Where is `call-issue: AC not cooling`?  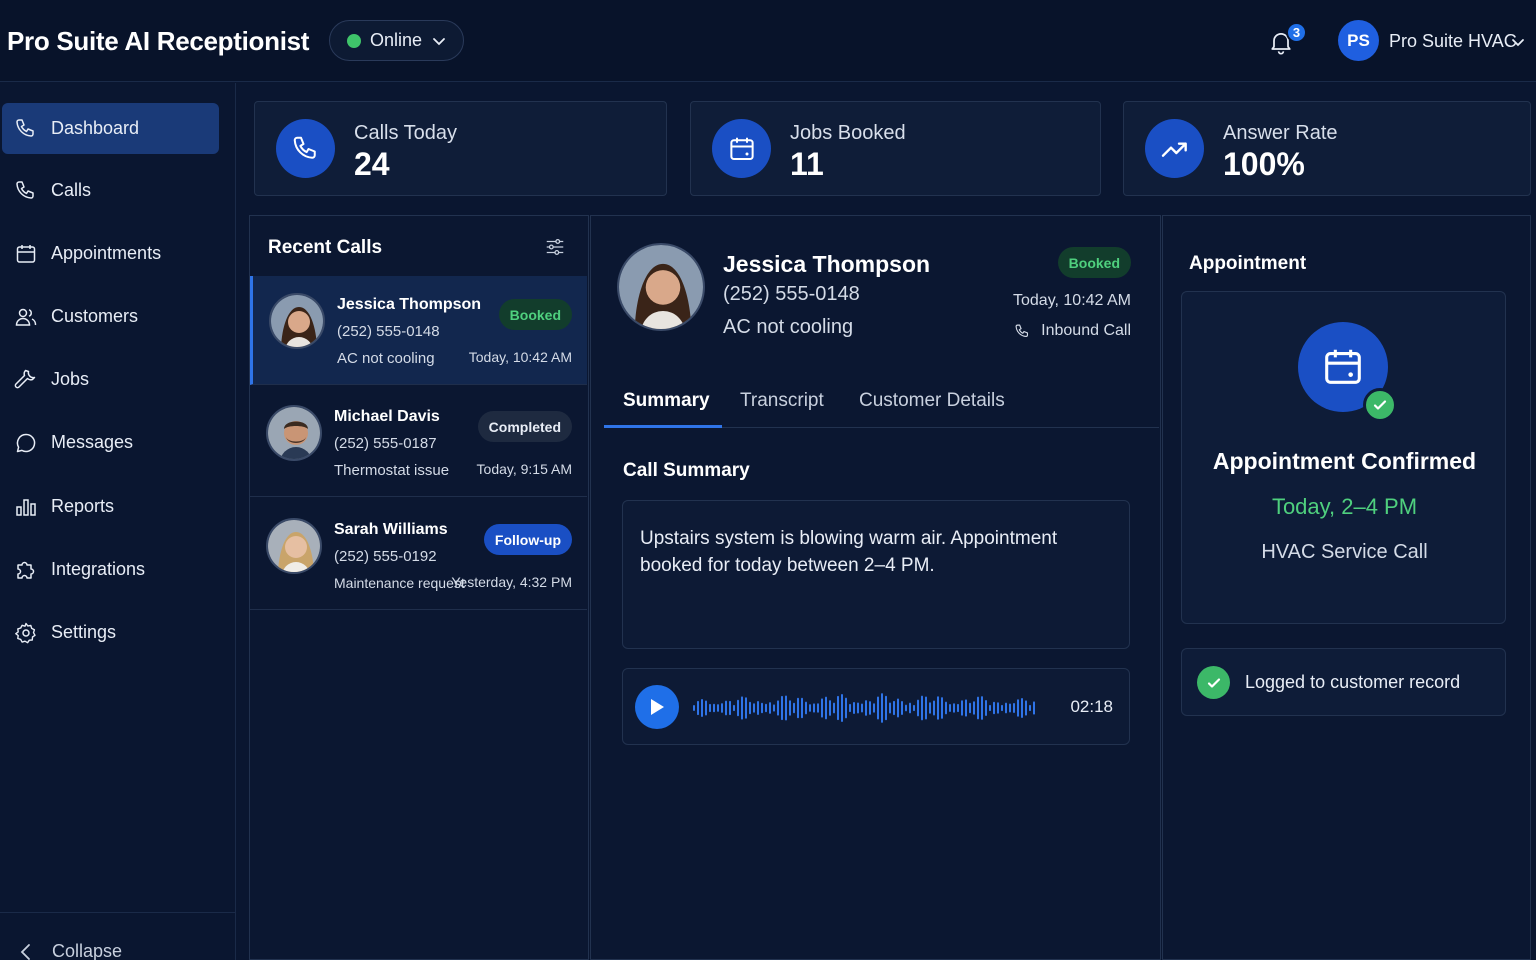 call-issue: AC not cooling is located at coordinates (386, 358).